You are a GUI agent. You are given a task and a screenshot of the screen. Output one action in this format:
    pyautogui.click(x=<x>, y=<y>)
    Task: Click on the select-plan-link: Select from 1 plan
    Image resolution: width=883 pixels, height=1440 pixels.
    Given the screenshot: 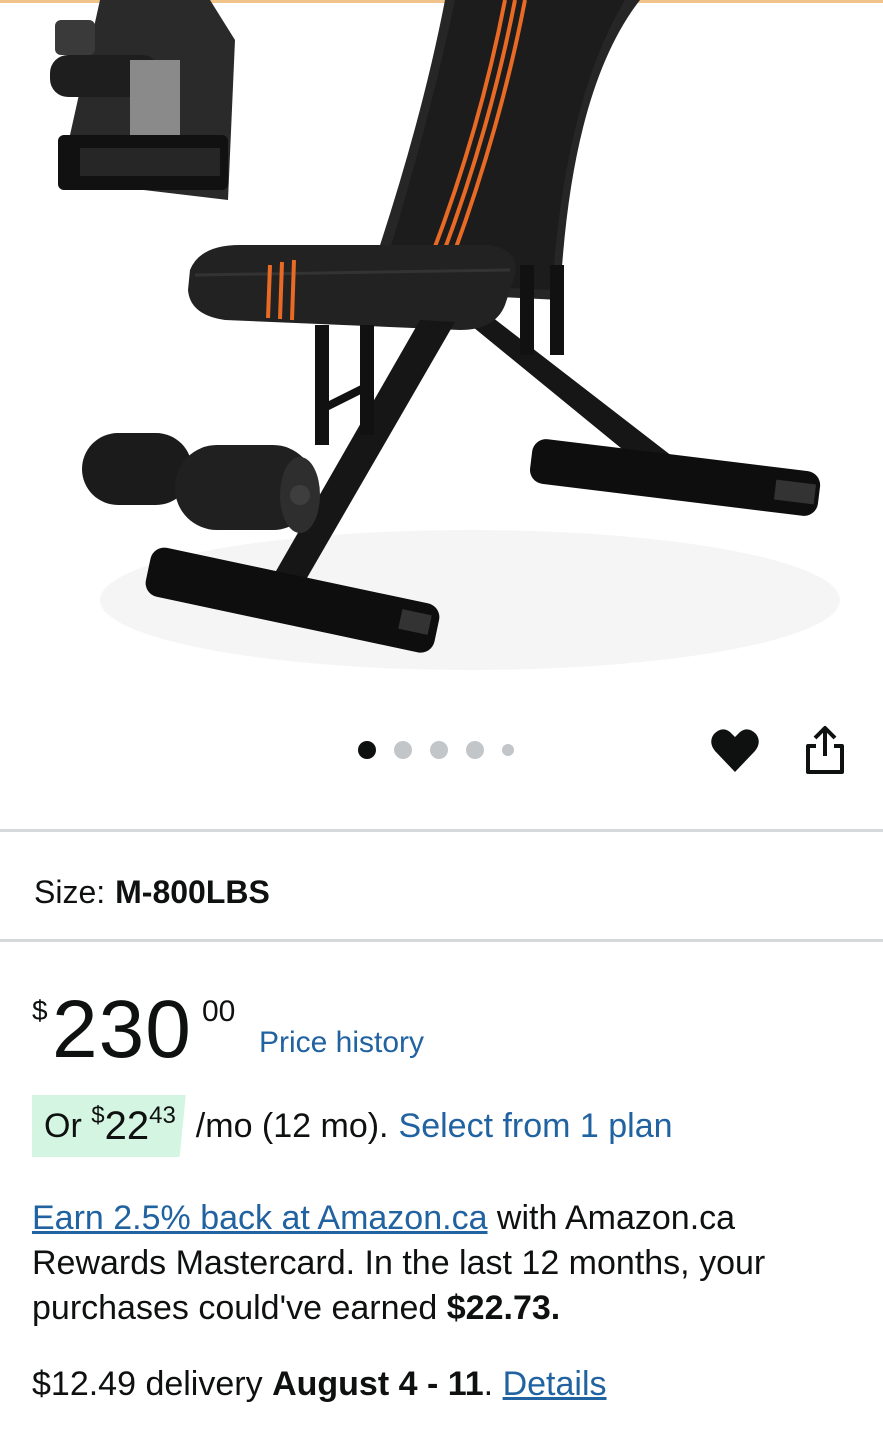 What is the action you would take?
    pyautogui.click(x=536, y=1126)
    